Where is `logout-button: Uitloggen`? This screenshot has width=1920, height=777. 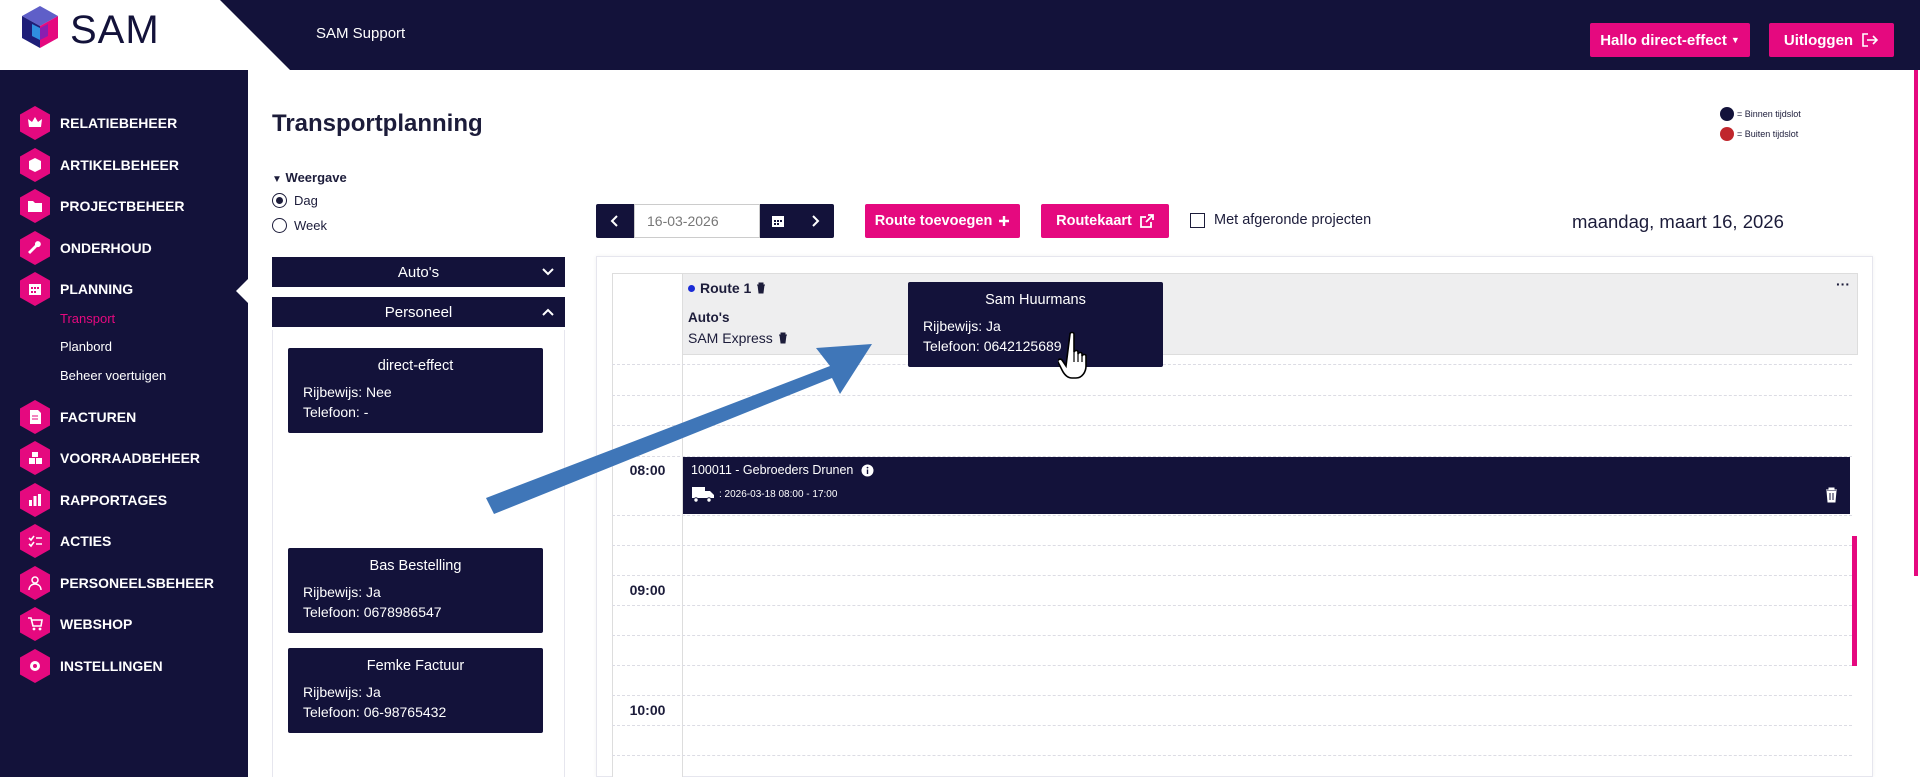 logout-button: Uitloggen is located at coordinates (1831, 40).